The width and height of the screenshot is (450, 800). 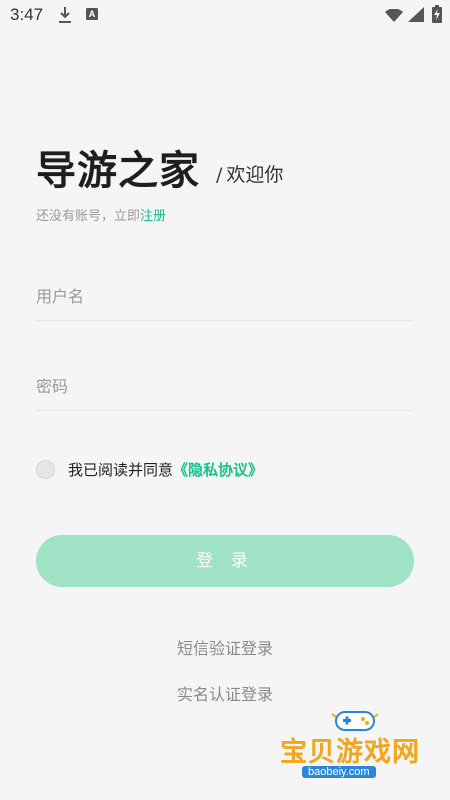 I want to click on status-bar: 3:47 A, so click(x=225, y=15).